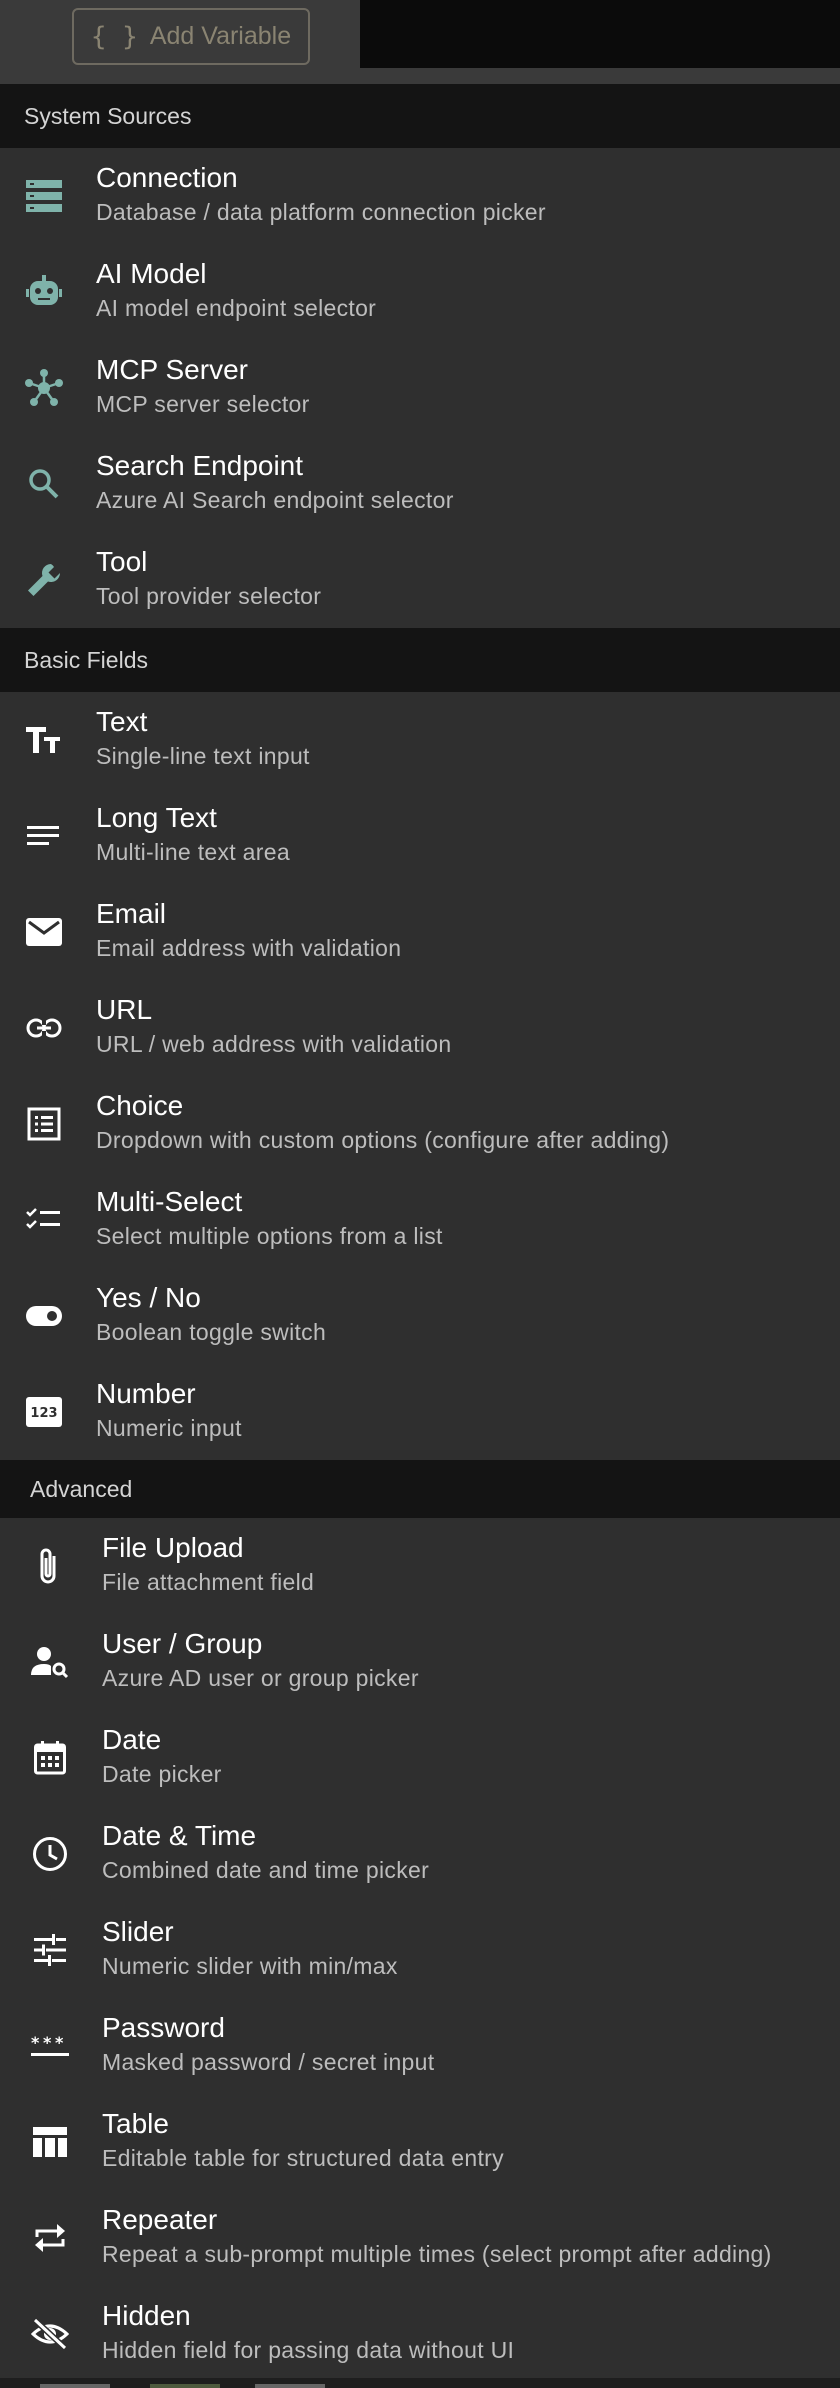 The image size is (840, 2388). What do you see at coordinates (50, 1662) in the screenshot?
I see `user-search-icon` at bounding box center [50, 1662].